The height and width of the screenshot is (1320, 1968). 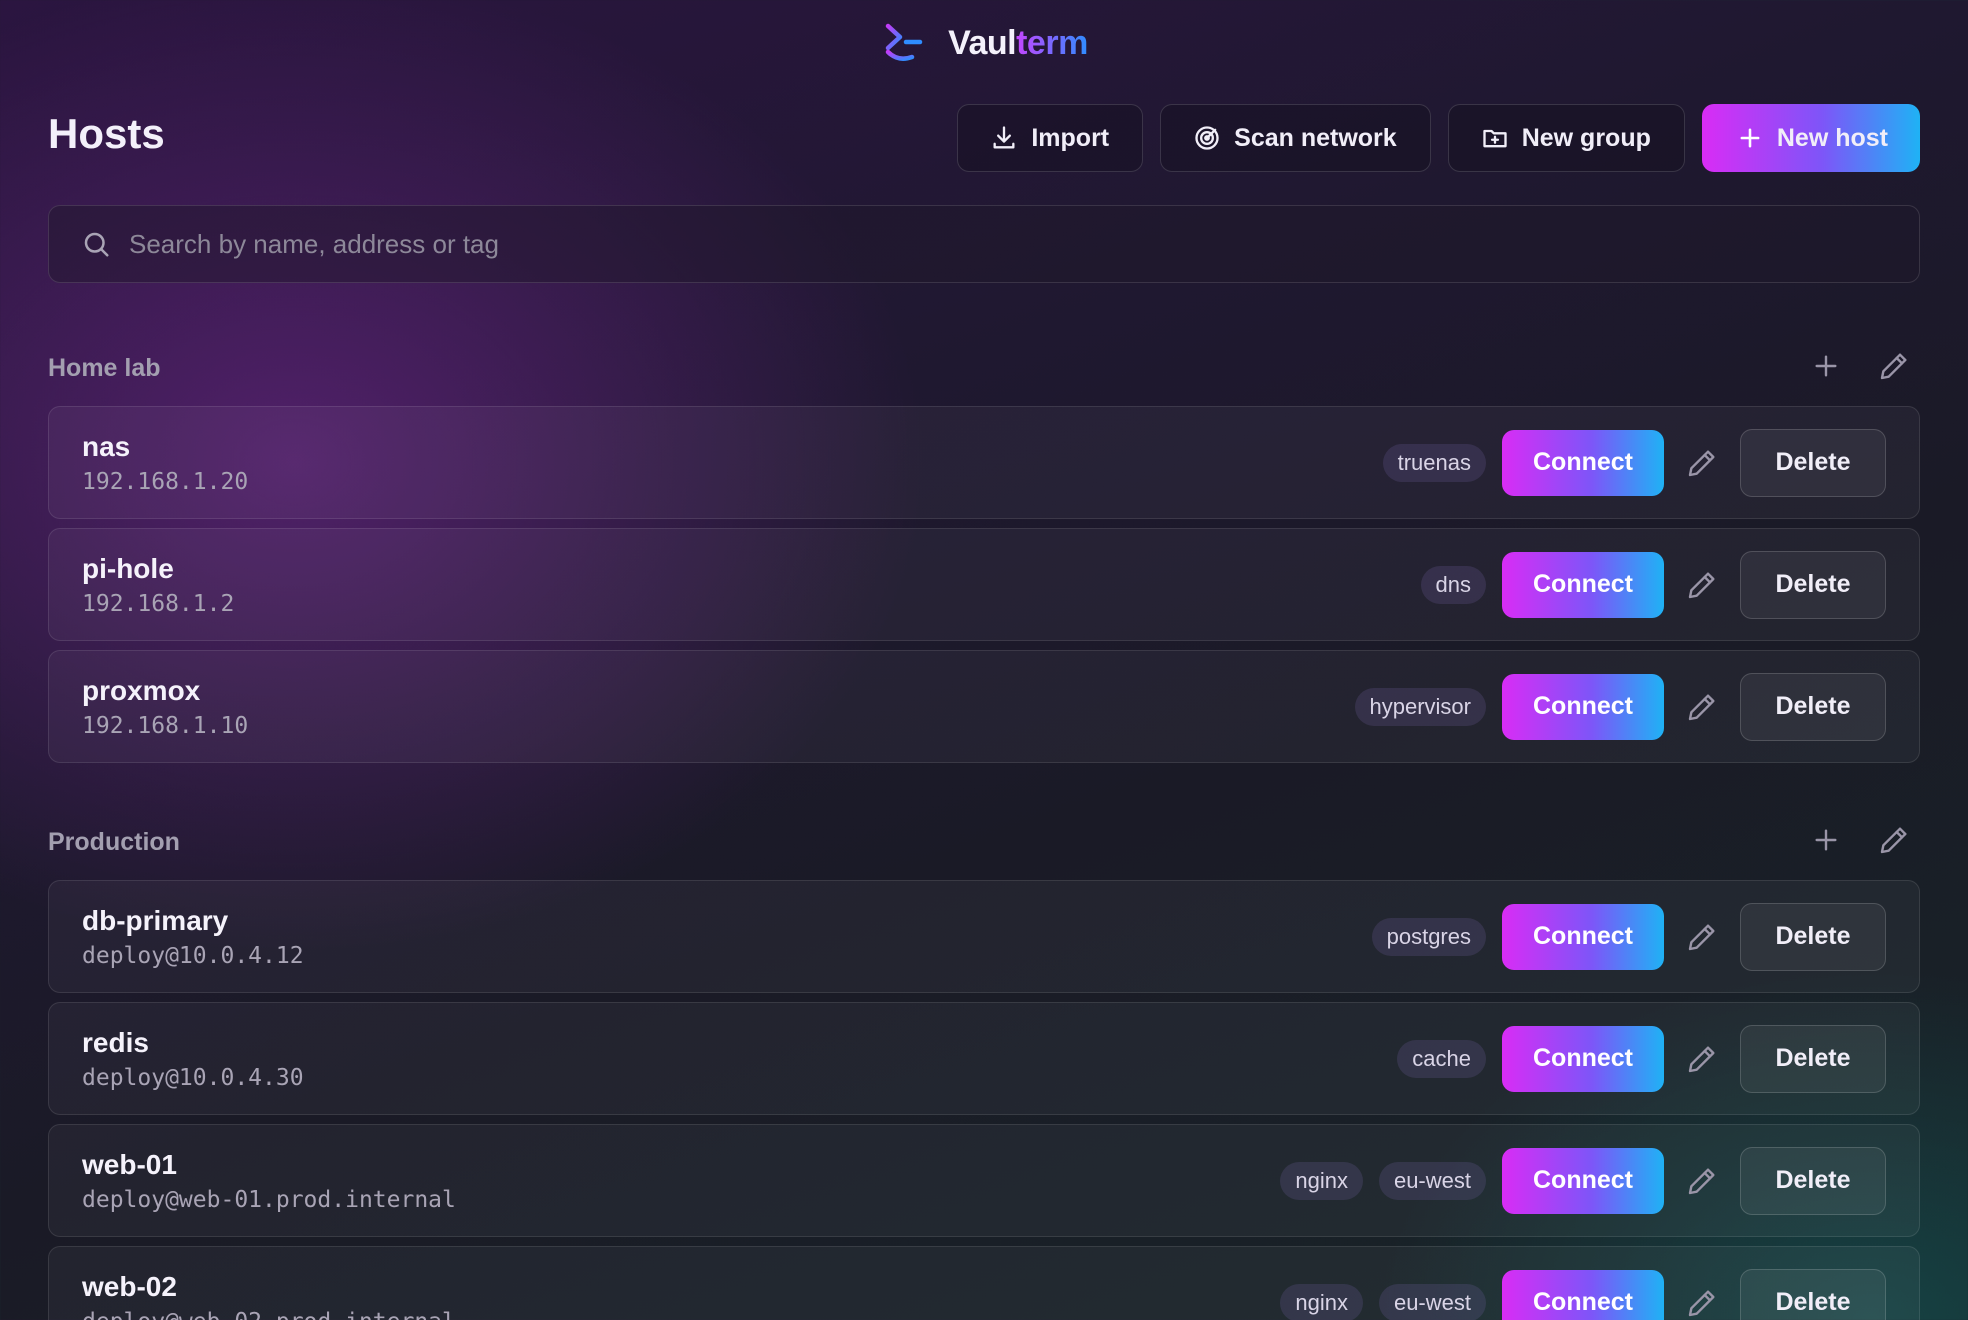 I want to click on host-address: deploy@10.0.4.30, so click(x=193, y=1077).